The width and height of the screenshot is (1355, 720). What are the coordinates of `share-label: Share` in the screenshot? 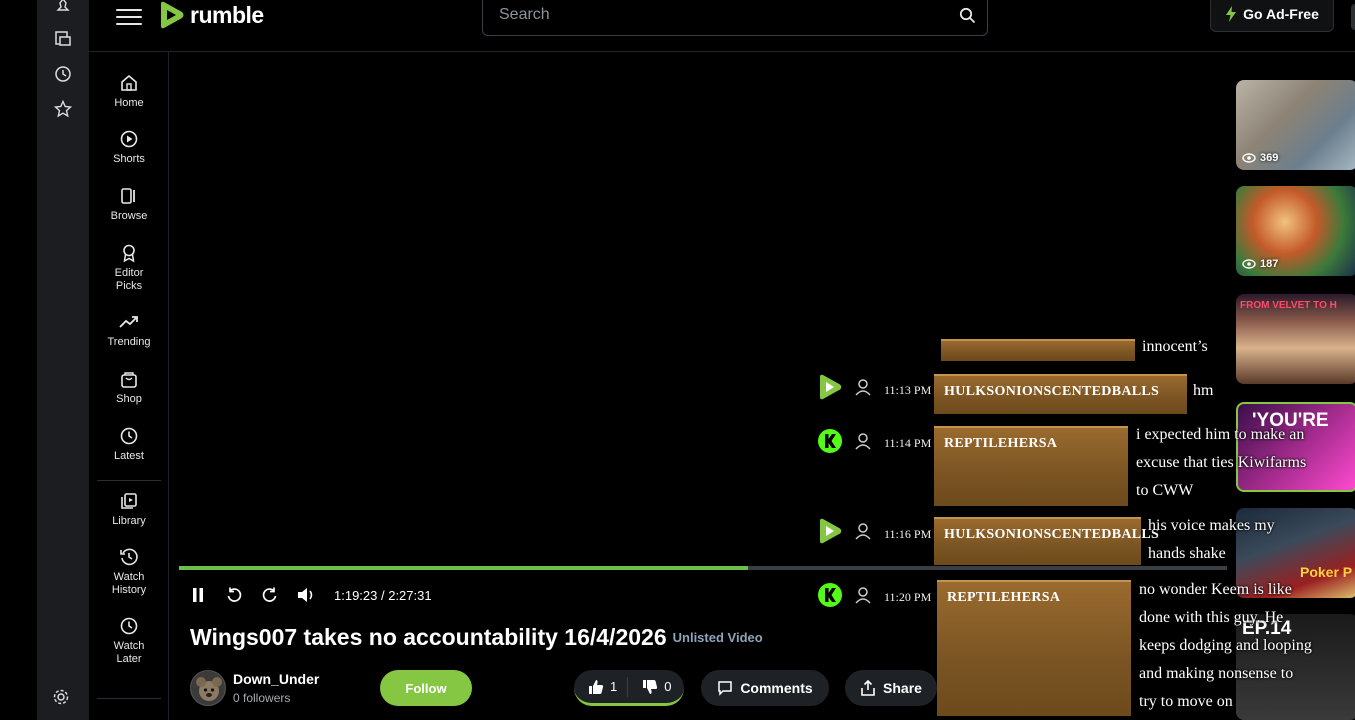 It's located at (902, 688).